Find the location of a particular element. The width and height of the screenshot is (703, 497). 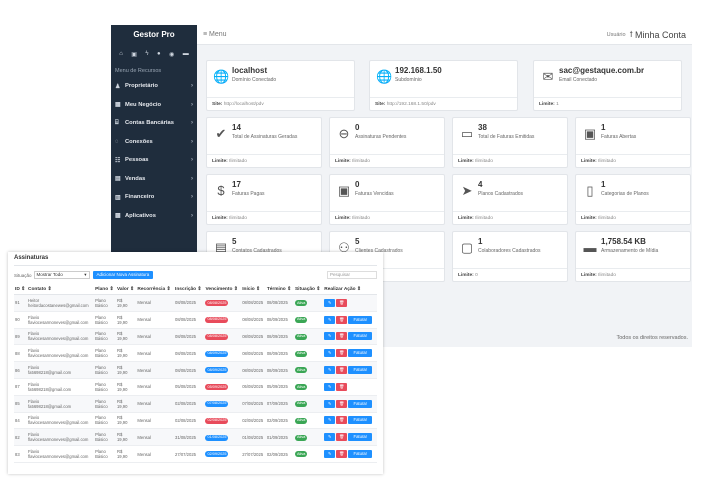

cell-status: Ativa is located at coordinates (308, 404).